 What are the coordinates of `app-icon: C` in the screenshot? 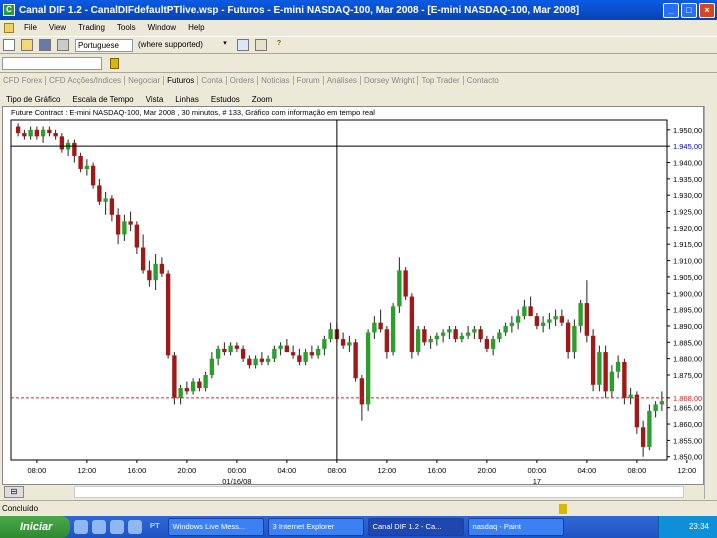 It's located at (9, 10).